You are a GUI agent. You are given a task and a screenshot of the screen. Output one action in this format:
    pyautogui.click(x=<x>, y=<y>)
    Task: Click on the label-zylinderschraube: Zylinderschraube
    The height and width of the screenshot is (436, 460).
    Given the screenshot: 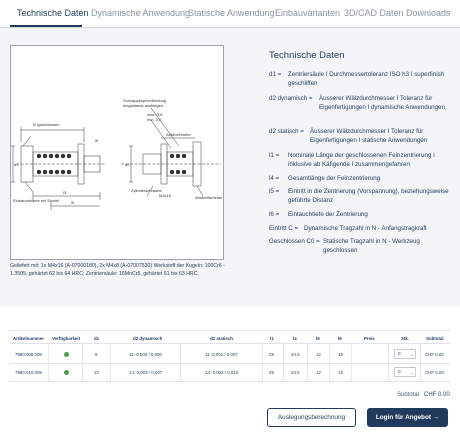 What is the action you would take?
    pyautogui.click(x=146, y=190)
    